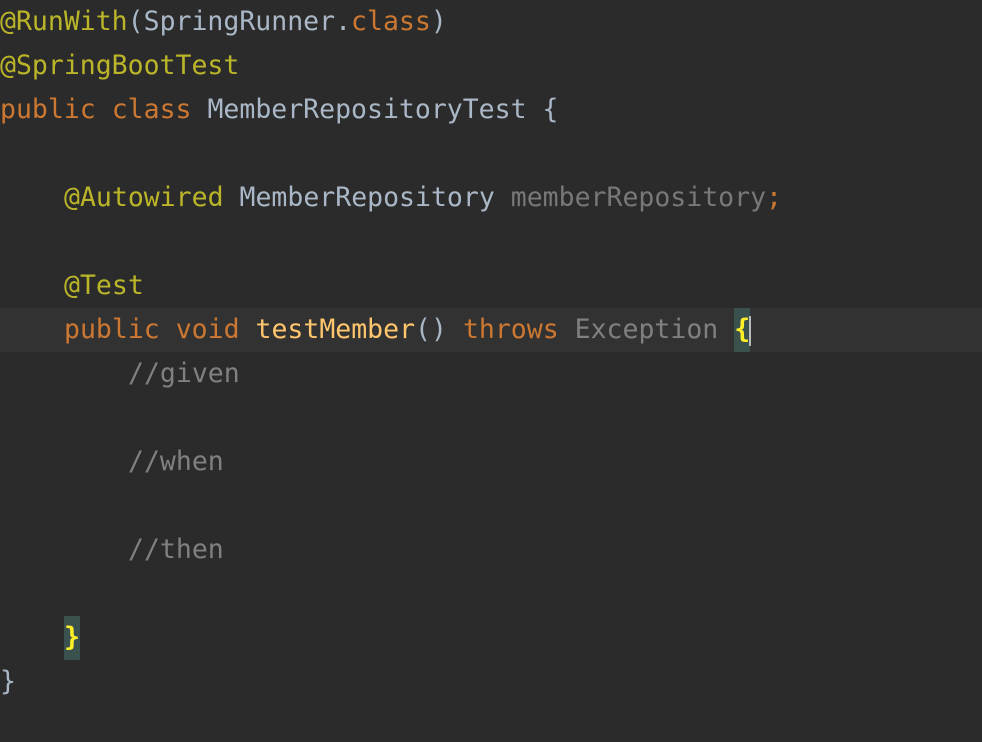 This screenshot has height=742, width=982. I want to click on method-name: testMember, so click(335, 329).